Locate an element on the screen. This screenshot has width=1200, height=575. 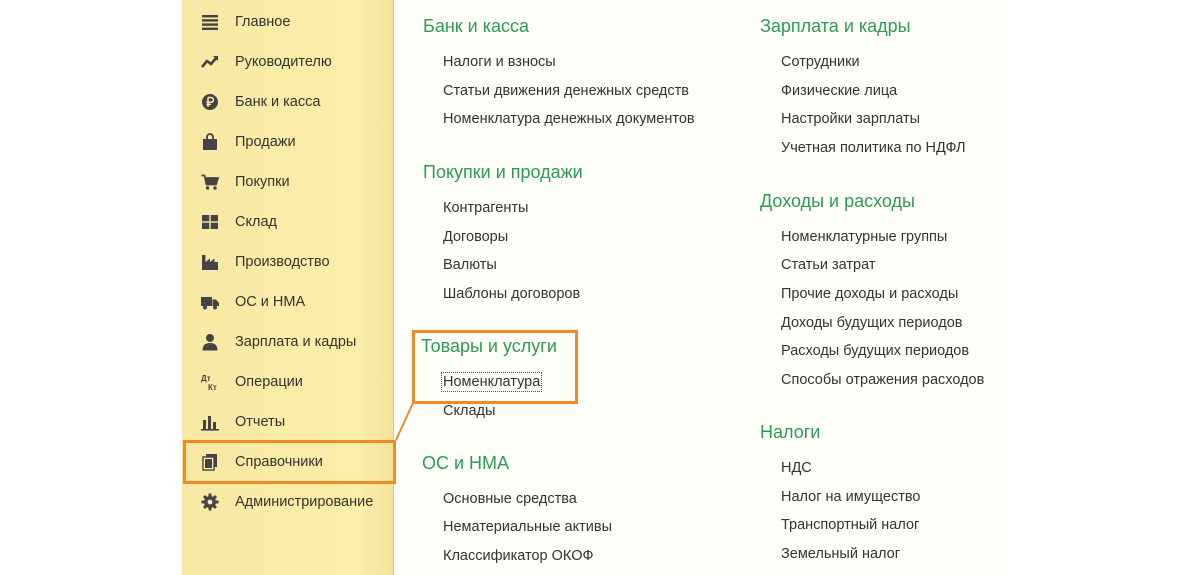
person-icon is located at coordinates (210, 342).